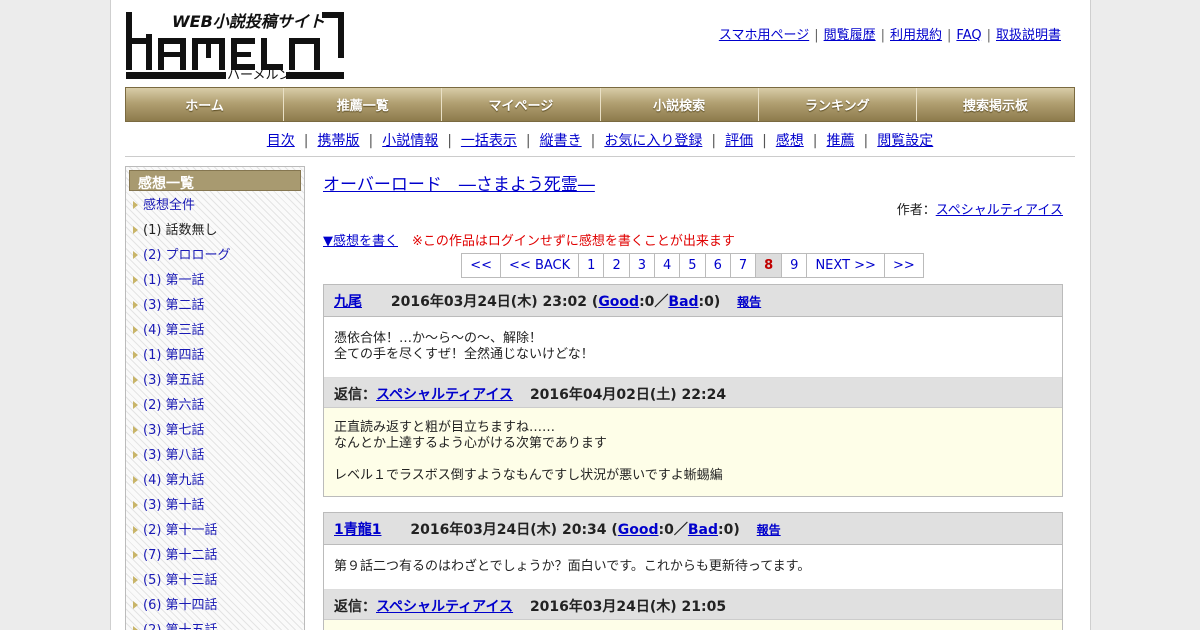  What do you see at coordinates (174, 330) in the screenshot?
I see `sidebar-item-label: (4) 第三話` at bounding box center [174, 330].